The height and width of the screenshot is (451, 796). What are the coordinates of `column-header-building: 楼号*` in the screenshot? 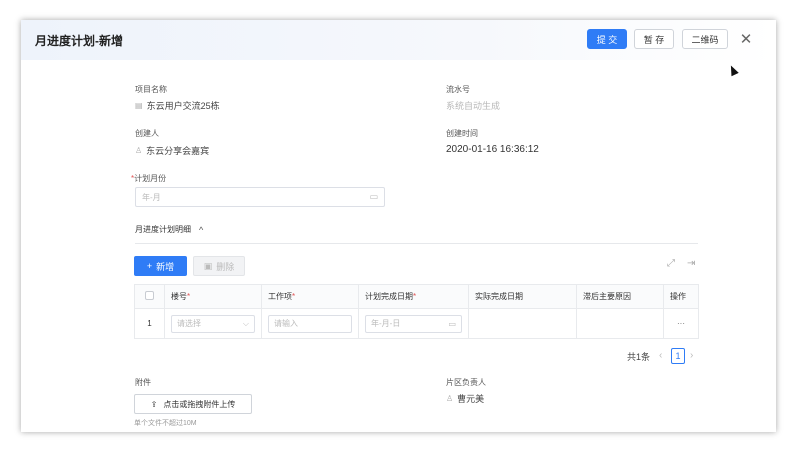 It's located at (213, 296).